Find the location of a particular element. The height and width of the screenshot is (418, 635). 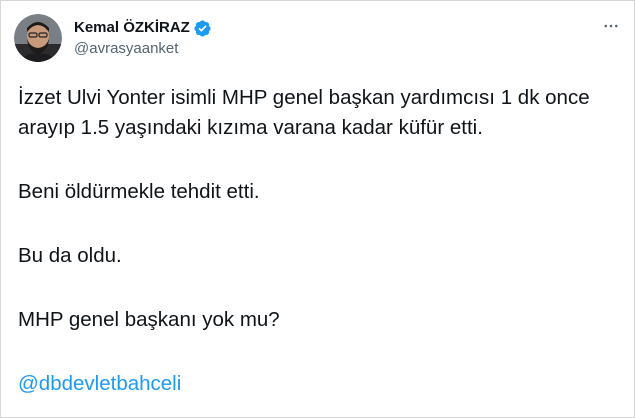

user-info: Kemal ÖZKİRAZ @avrasyaanket is located at coordinates (143, 38).